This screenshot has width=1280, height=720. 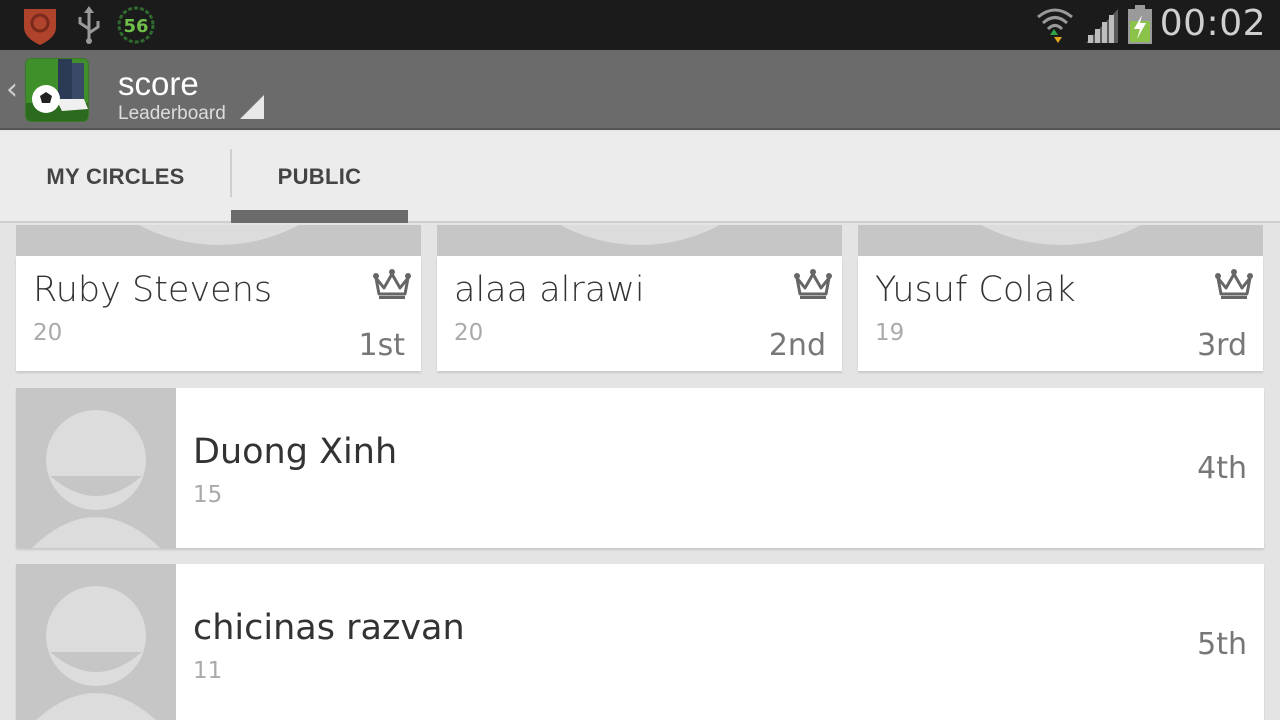 What do you see at coordinates (1102, 27) in the screenshot?
I see `signal-icon` at bounding box center [1102, 27].